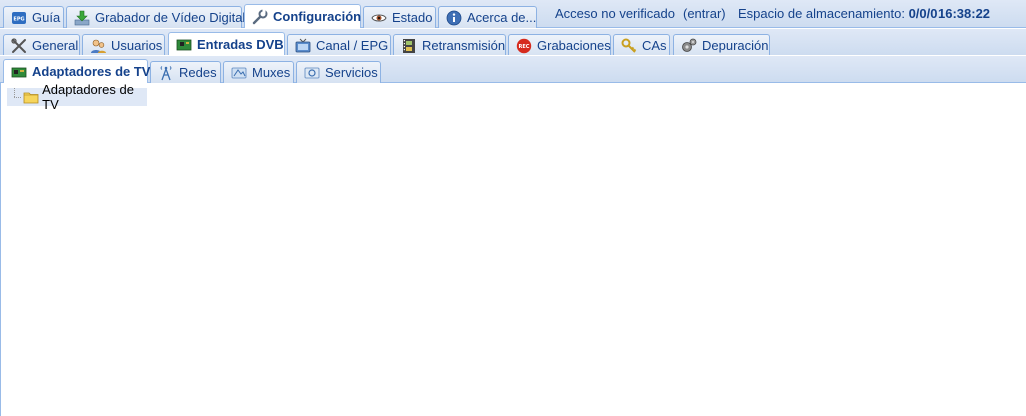  What do you see at coordinates (184, 45) in the screenshot?
I see `dvb-card-icon` at bounding box center [184, 45].